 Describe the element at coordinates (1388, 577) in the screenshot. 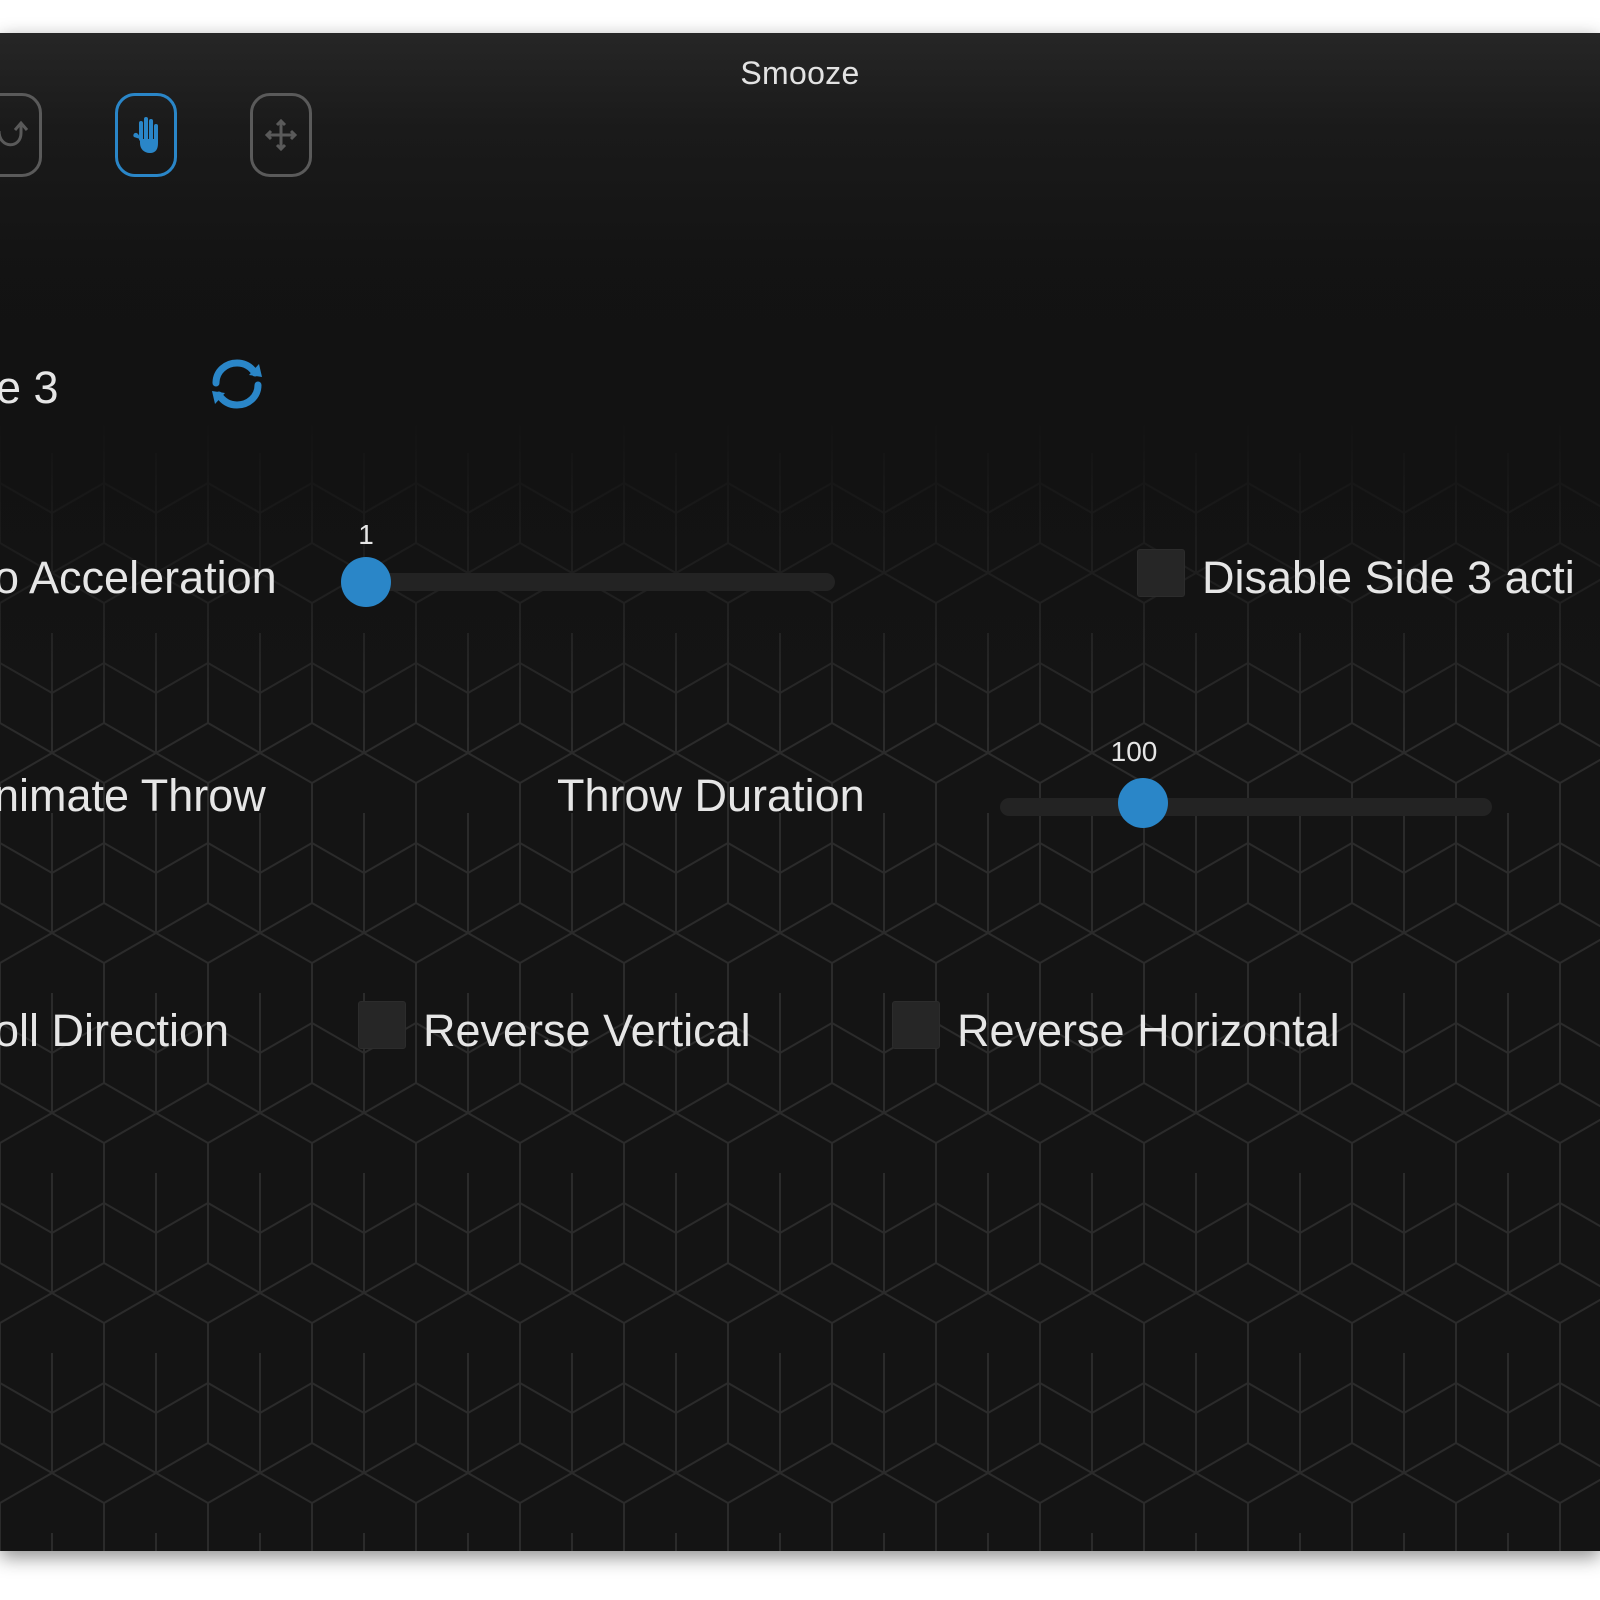

I see `disable-side-3-label: Disable Side 3 acti` at that location.